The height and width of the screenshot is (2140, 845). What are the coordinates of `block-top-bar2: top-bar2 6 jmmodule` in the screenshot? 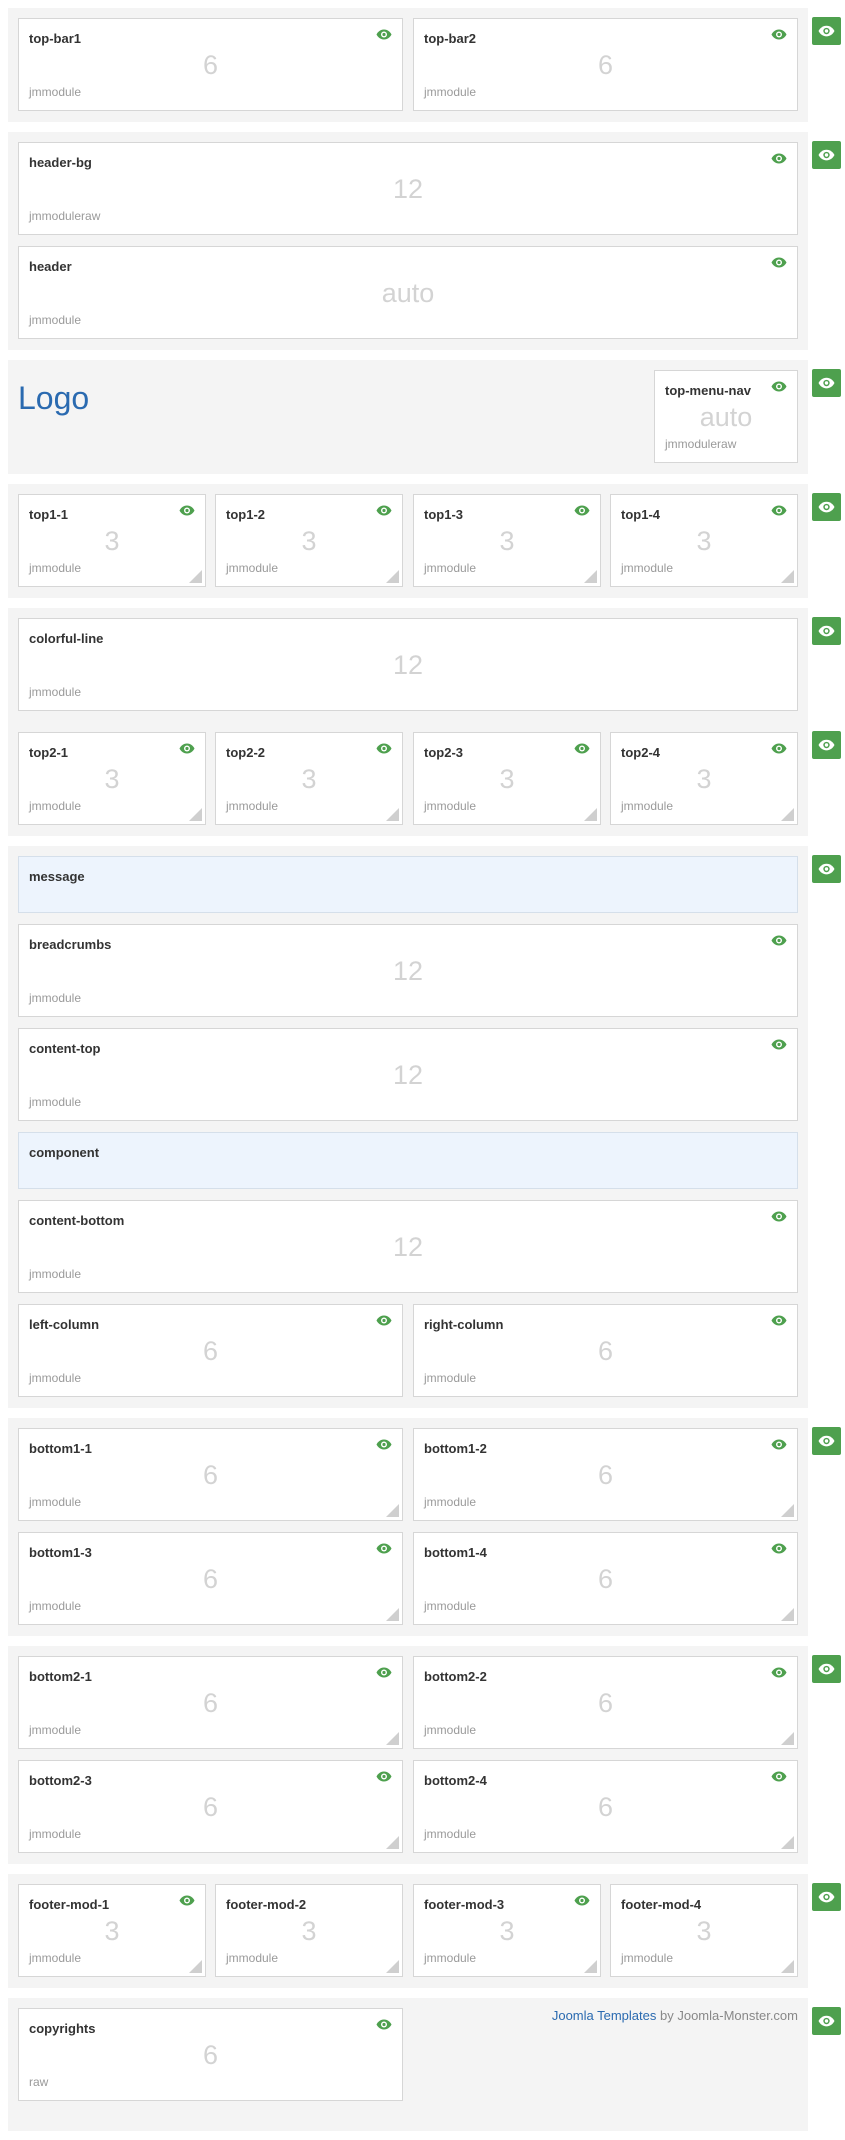 It's located at (605, 64).